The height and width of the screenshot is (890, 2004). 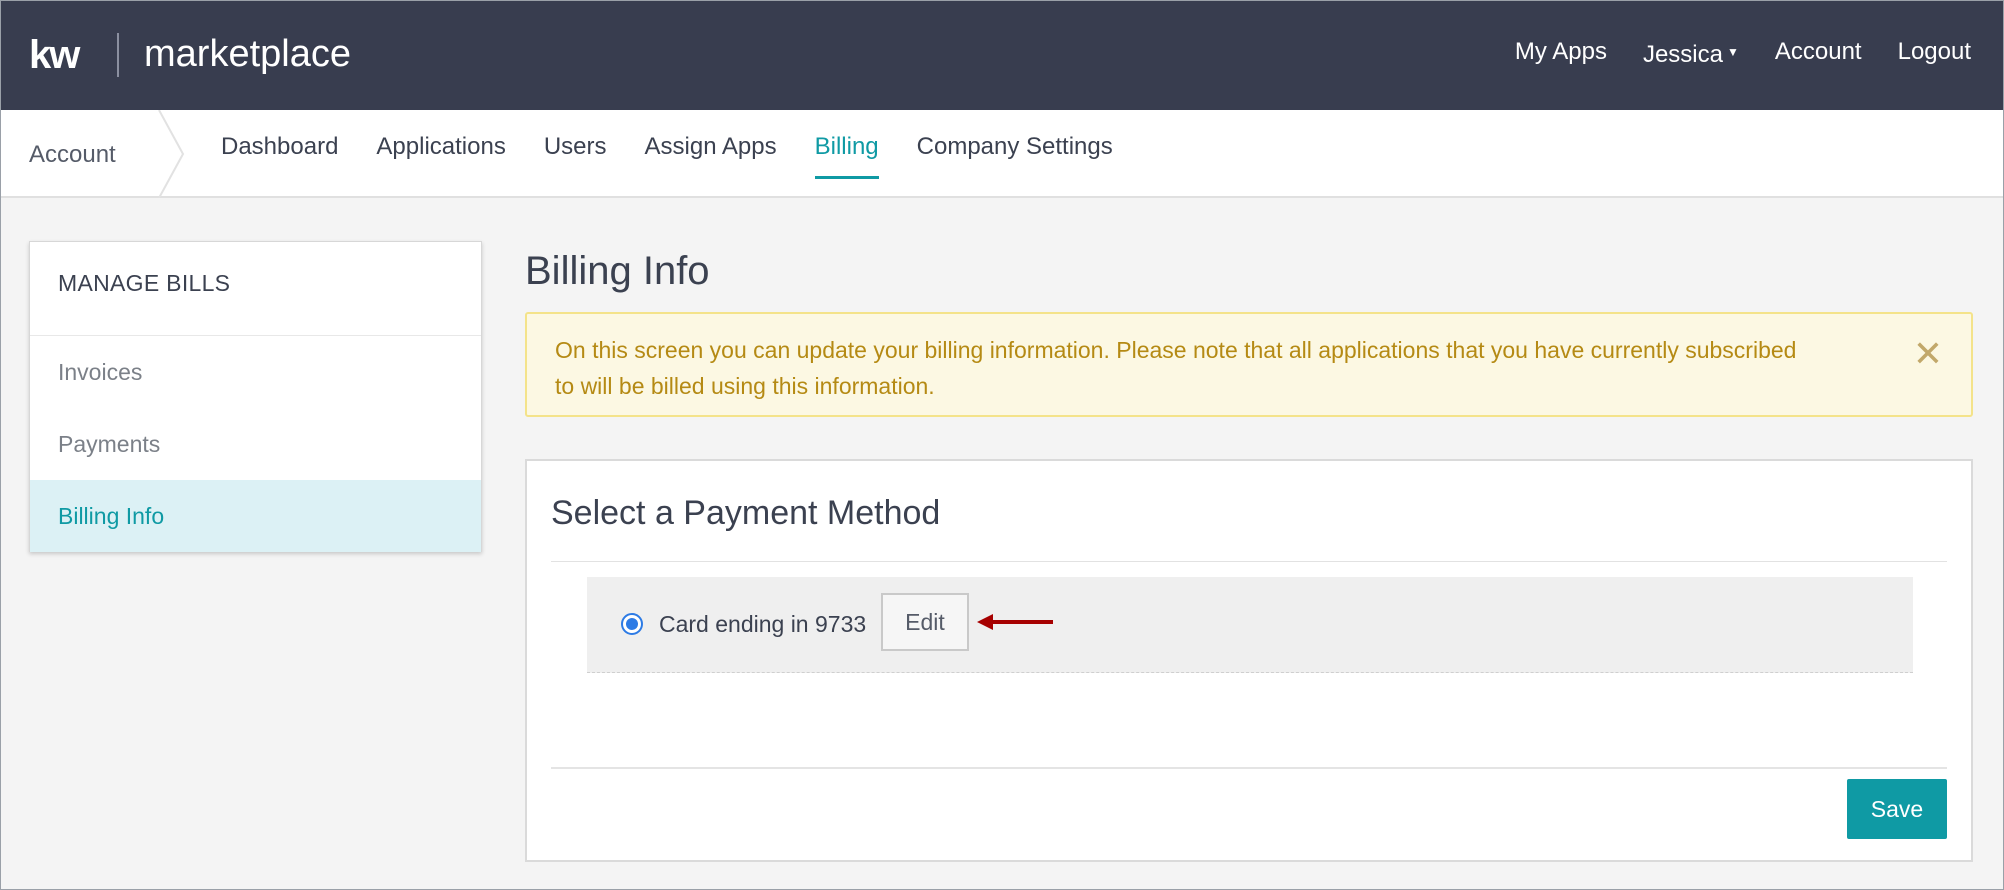 What do you see at coordinates (1818, 53) in the screenshot?
I see `nav-account: Account` at bounding box center [1818, 53].